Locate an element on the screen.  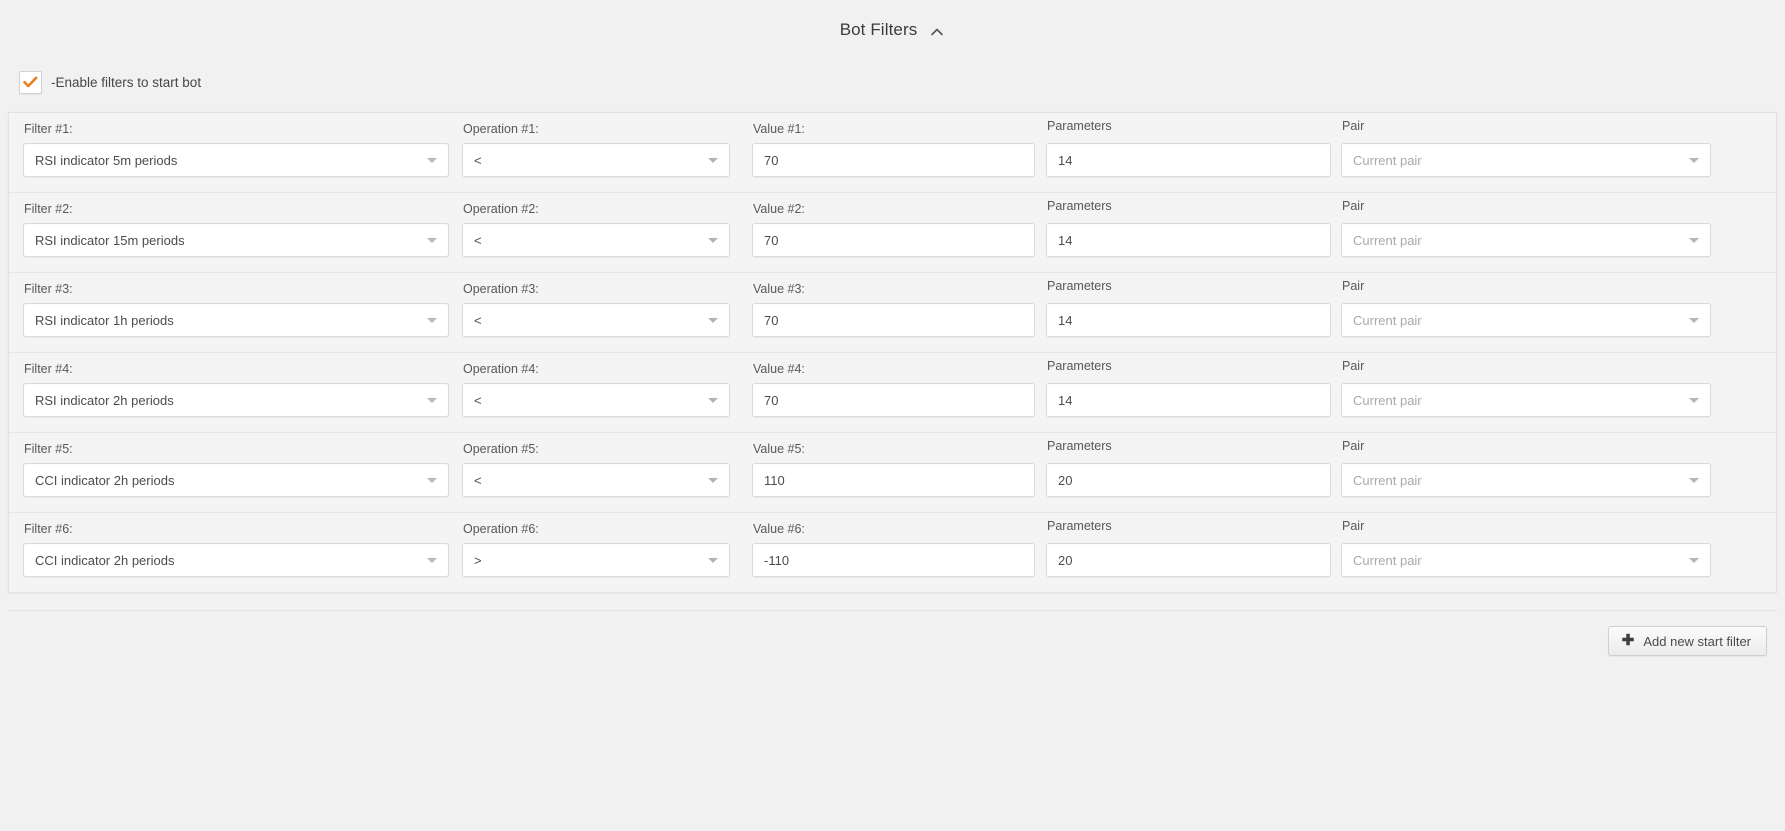
filter-column: Filter #6: CCI indicator 2h periods is located at coordinates (236, 549).